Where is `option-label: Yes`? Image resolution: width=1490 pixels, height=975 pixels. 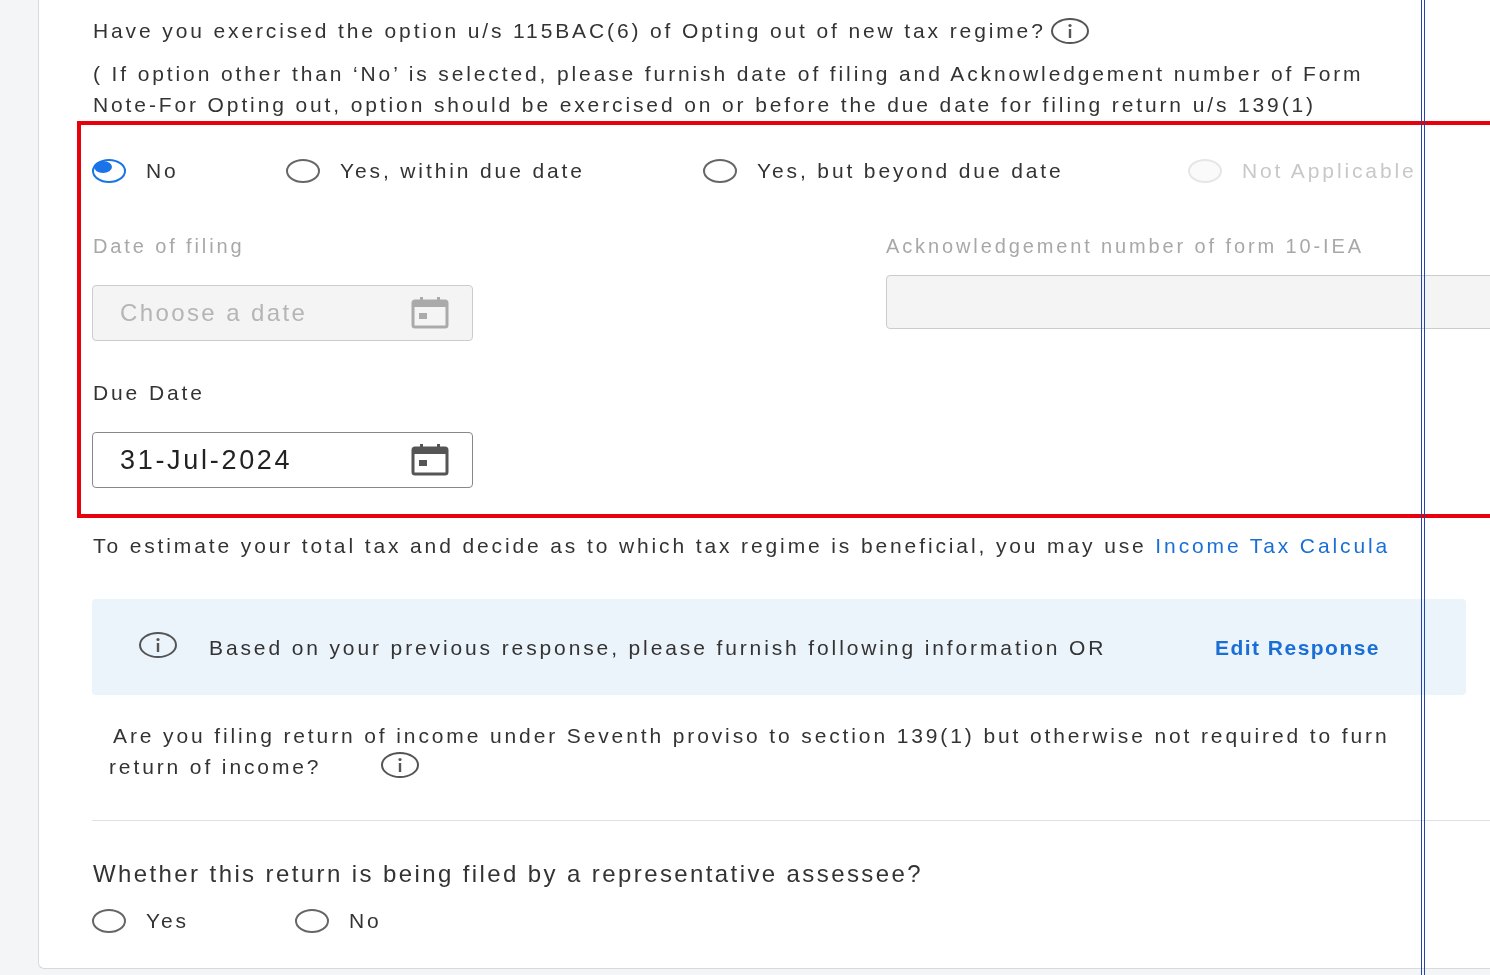 option-label: Yes is located at coordinates (167, 921).